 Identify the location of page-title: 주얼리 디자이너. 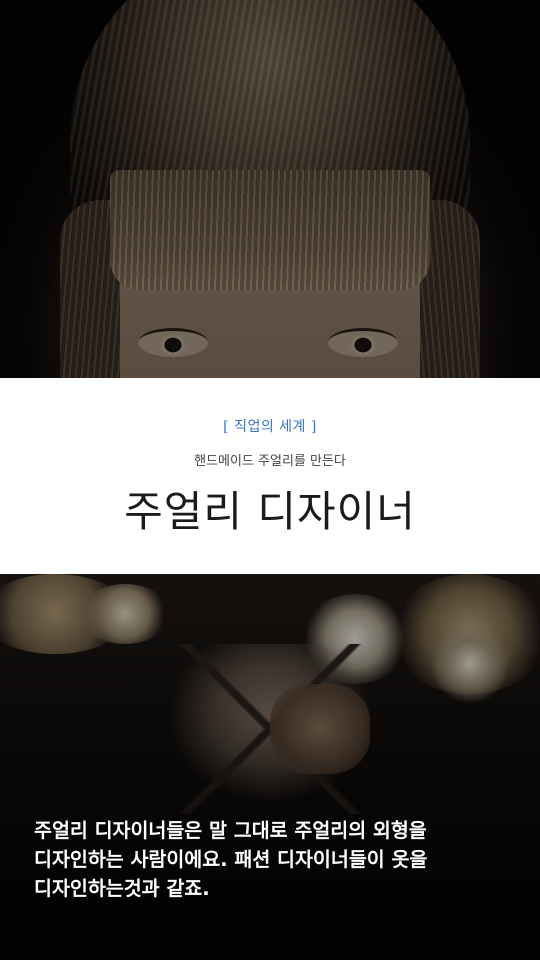
(270, 511).